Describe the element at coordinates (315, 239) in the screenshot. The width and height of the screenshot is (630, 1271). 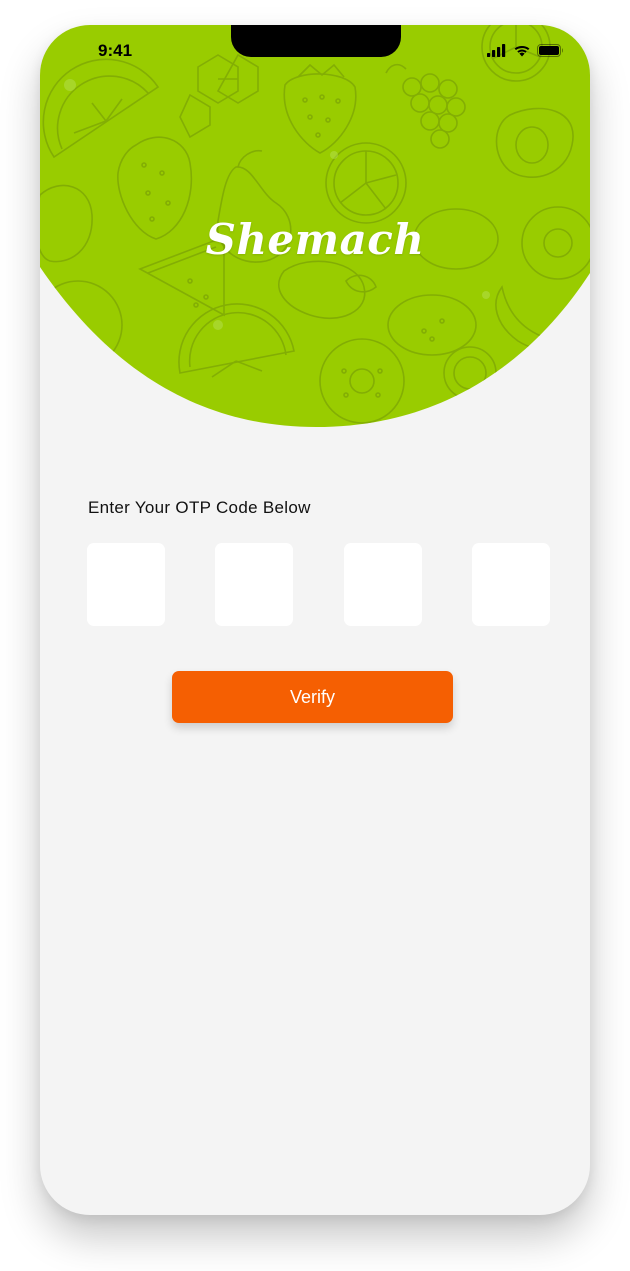
I see `brand-title: Shemach` at that location.